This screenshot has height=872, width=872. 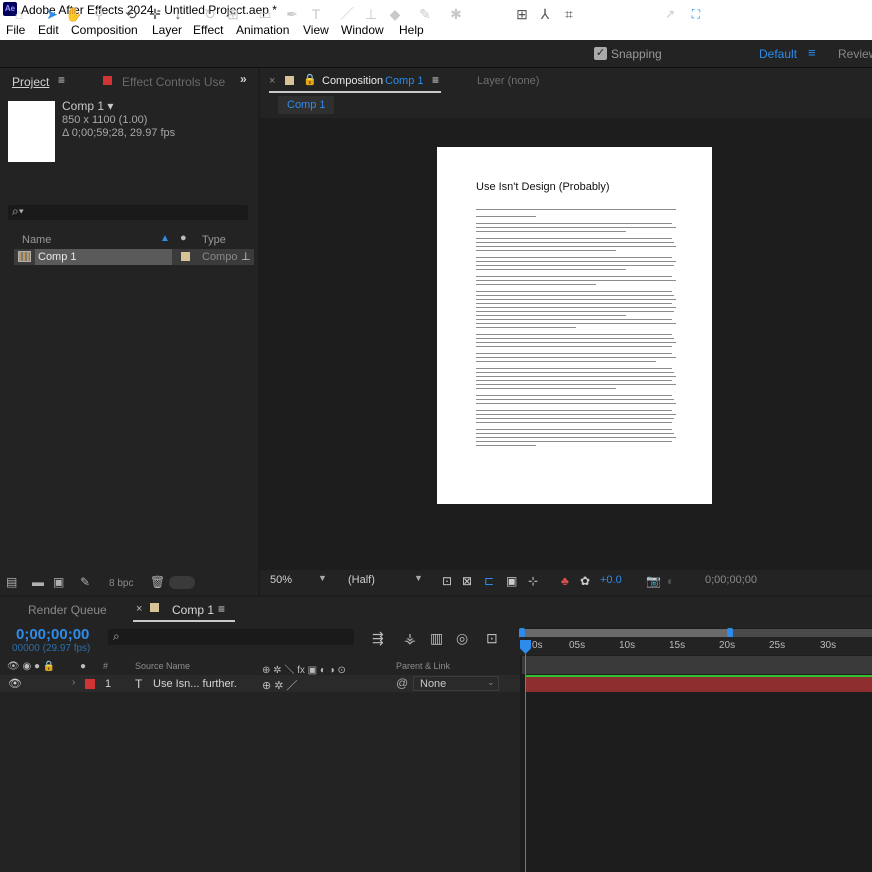 I want to click on clone-stamp-icon: ⊥, so click(x=371, y=14).